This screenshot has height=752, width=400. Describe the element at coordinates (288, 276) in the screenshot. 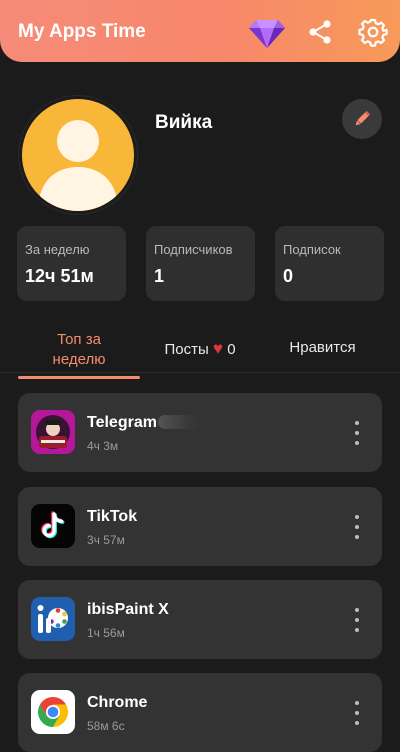

I see `stat-following-value: 0` at that location.